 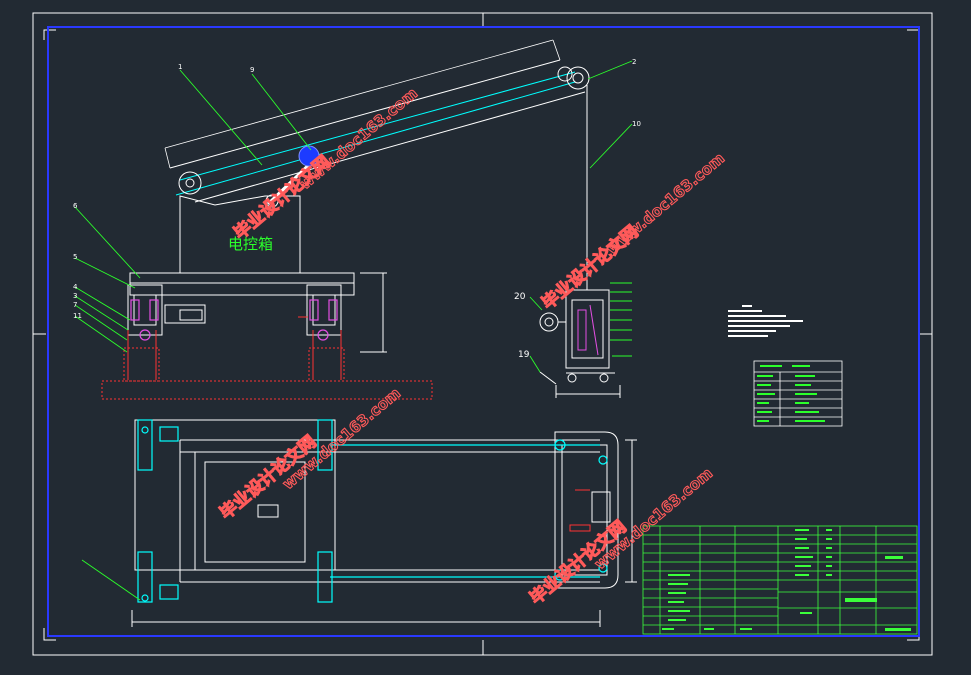 I want to click on part-number-19: 19, so click(x=524, y=355).